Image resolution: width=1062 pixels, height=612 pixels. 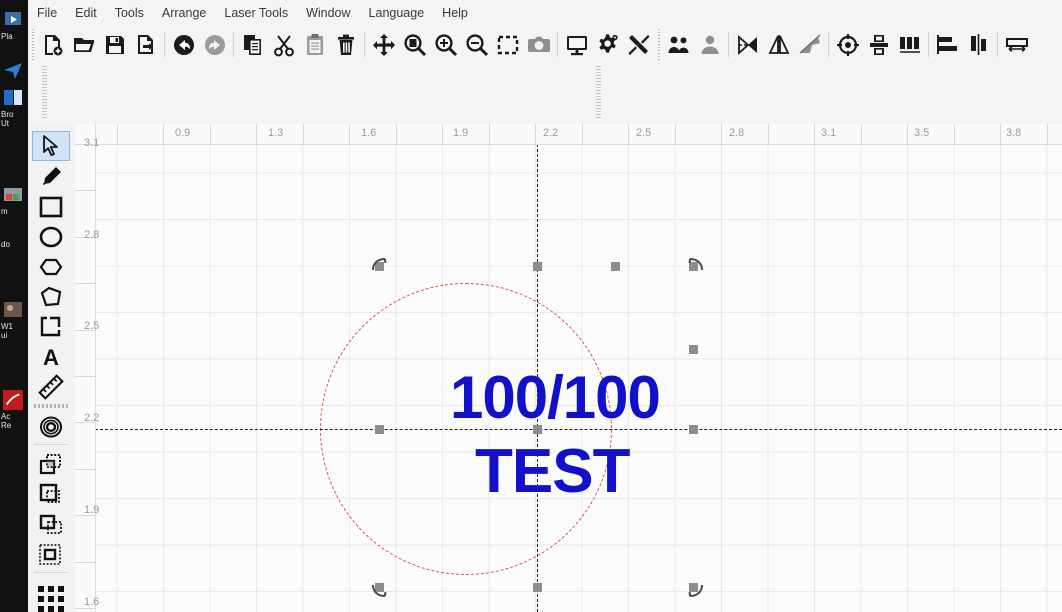 I want to click on desktop-icon-8: Ac Re, so click(x=14, y=410).